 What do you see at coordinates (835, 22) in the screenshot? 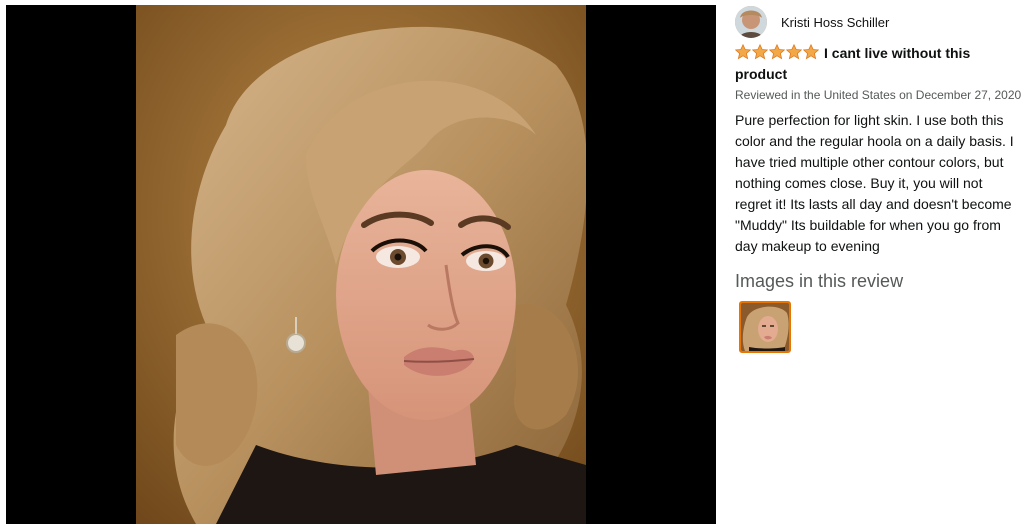
I see `reviewer-name: Kristi Hoss Schiller` at bounding box center [835, 22].